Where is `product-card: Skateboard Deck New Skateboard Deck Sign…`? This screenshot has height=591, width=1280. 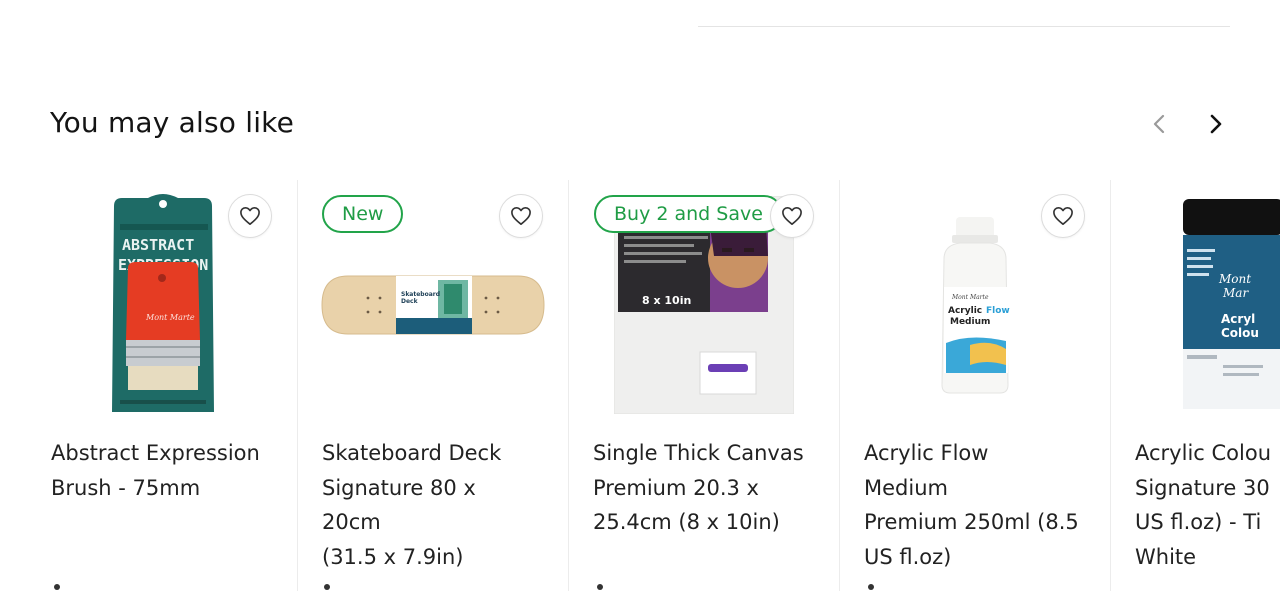 product-card: Skateboard Deck New Skateboard Deck Sign… is located at coordinates (432, 385).